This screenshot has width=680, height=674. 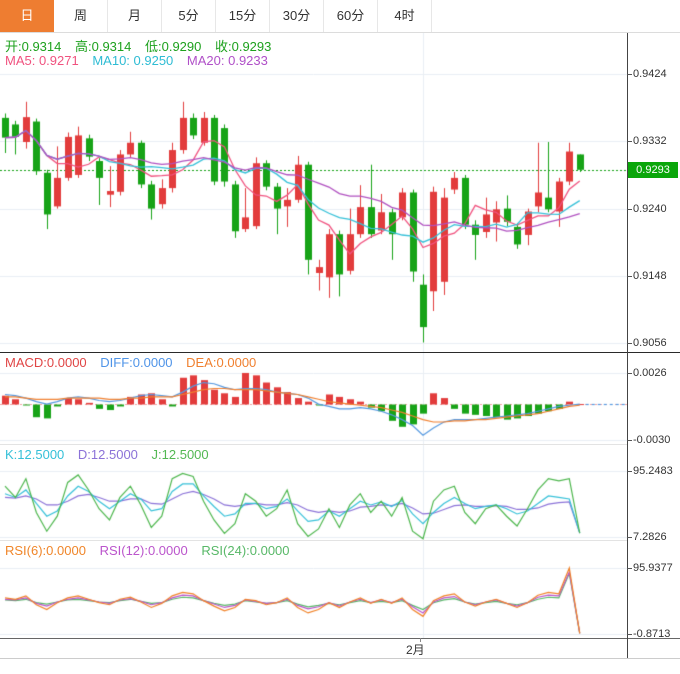 I want to click on kdj-readout: K:12.5000 D:12.5000 J:12.5000, so click(x=112, y=454).